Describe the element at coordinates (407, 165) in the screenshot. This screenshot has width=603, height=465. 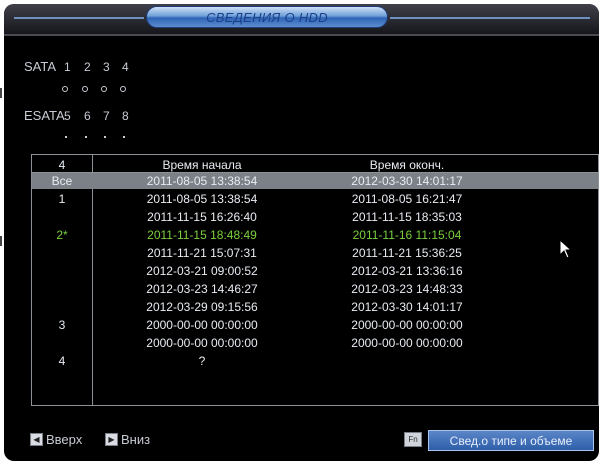
I see `header-end-time: Время оконч.` at that location.